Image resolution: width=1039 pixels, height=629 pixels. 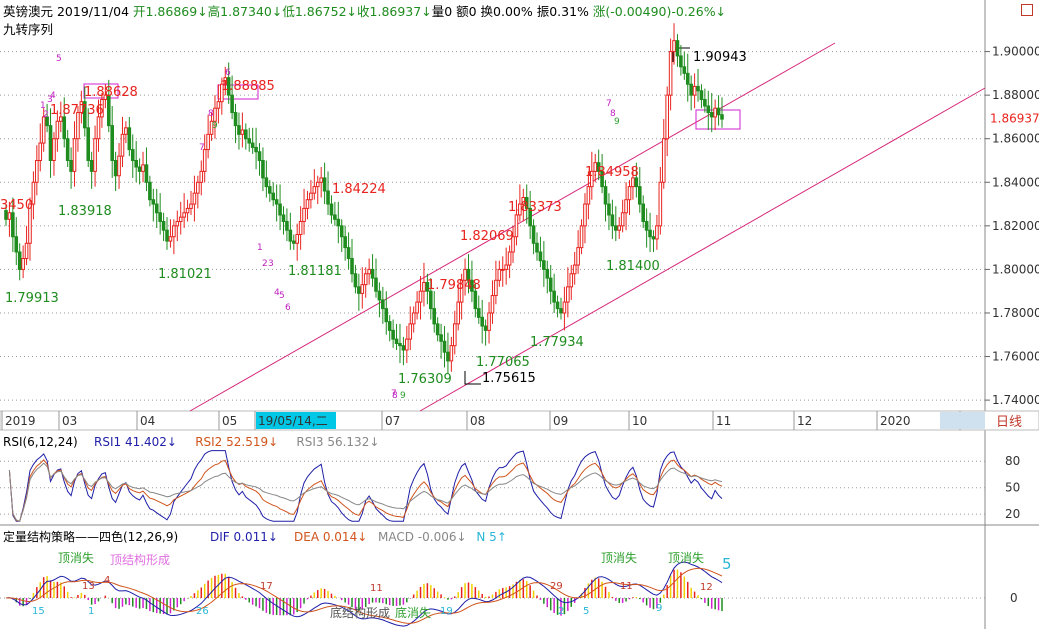 I want to click on price-tick-label: 1.90000, so click(x=1015, y=52).